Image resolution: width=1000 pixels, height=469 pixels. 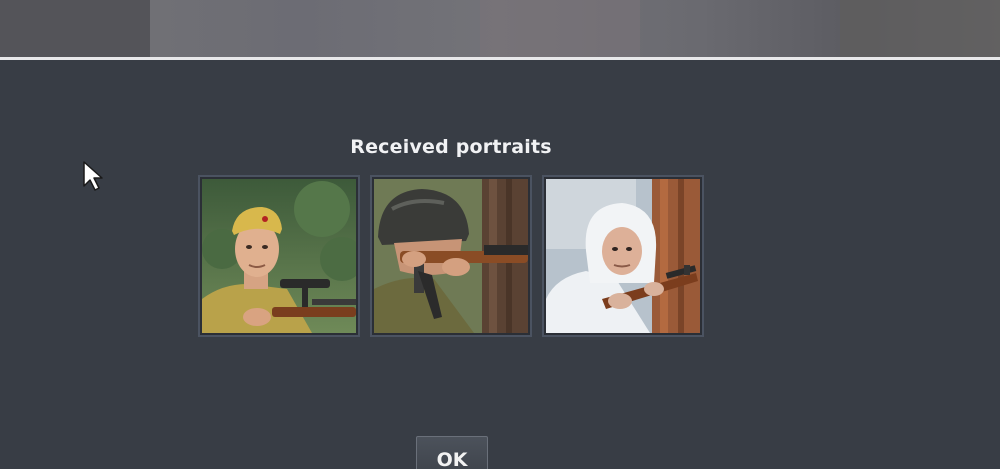 What do you see at coordinates (452, 452) in the screenshot?
I see `ok-button: OK` at bounding box center [452, 452].